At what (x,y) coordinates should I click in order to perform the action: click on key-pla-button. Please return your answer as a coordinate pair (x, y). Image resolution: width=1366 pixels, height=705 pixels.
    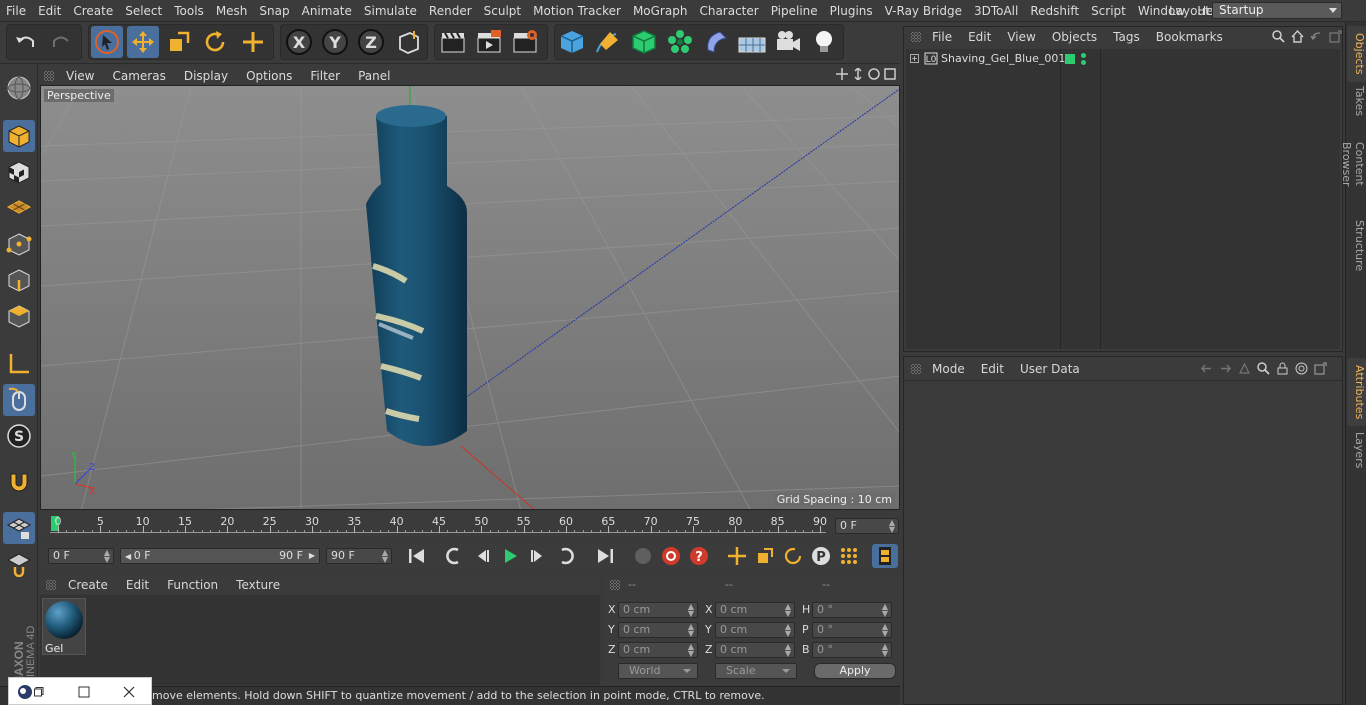
    Looking at the image, I should click on (849, 556).